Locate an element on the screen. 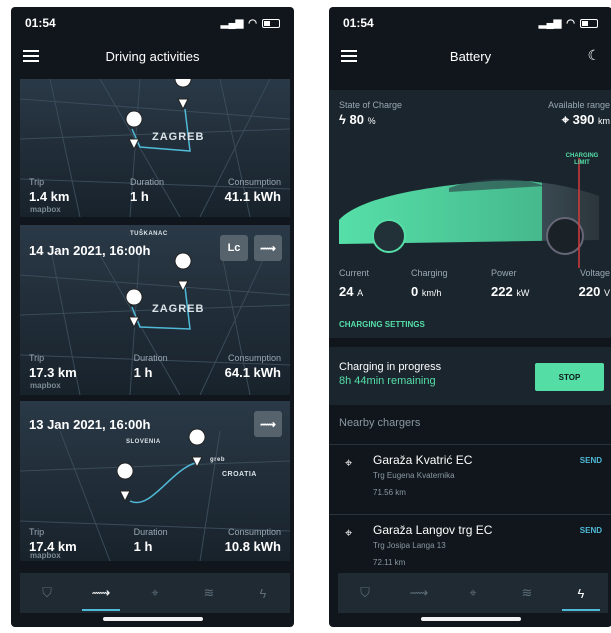  trip-date: 14 Jan 2021, 16:00h is located at coordinates (90, 250).